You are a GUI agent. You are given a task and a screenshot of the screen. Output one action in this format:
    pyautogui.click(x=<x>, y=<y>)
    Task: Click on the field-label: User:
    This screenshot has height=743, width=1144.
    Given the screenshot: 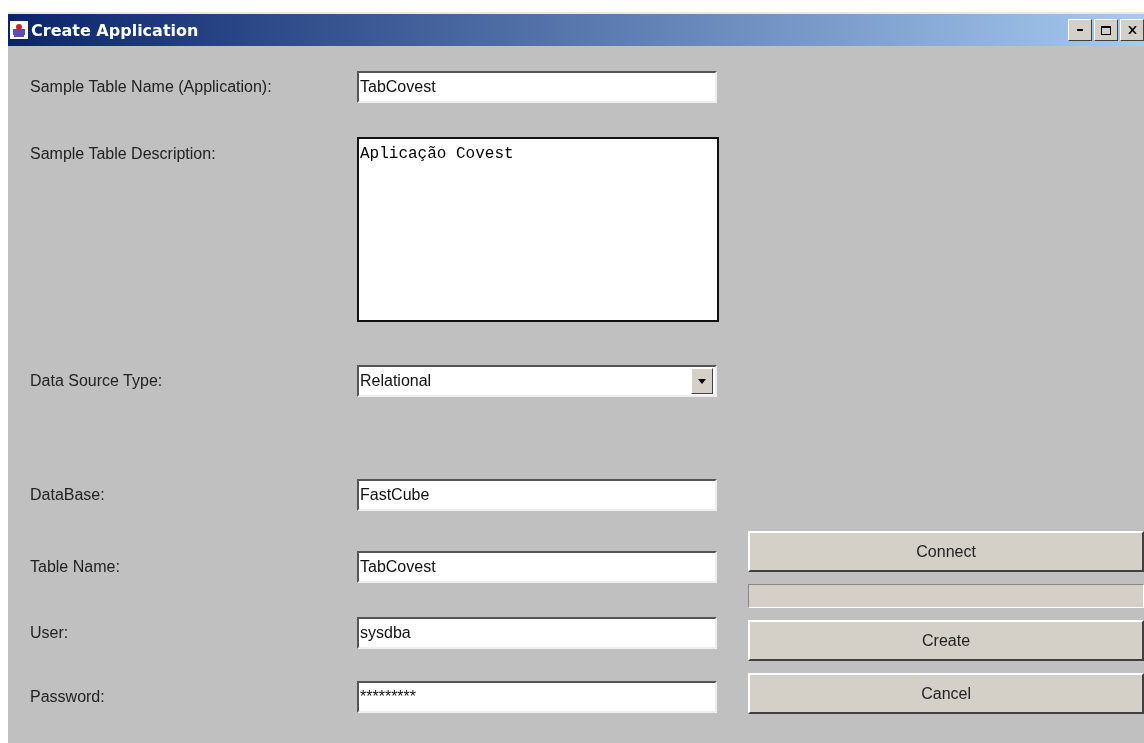 What is the action you would take?
    pyautogui.click(x=50, y=633)
    